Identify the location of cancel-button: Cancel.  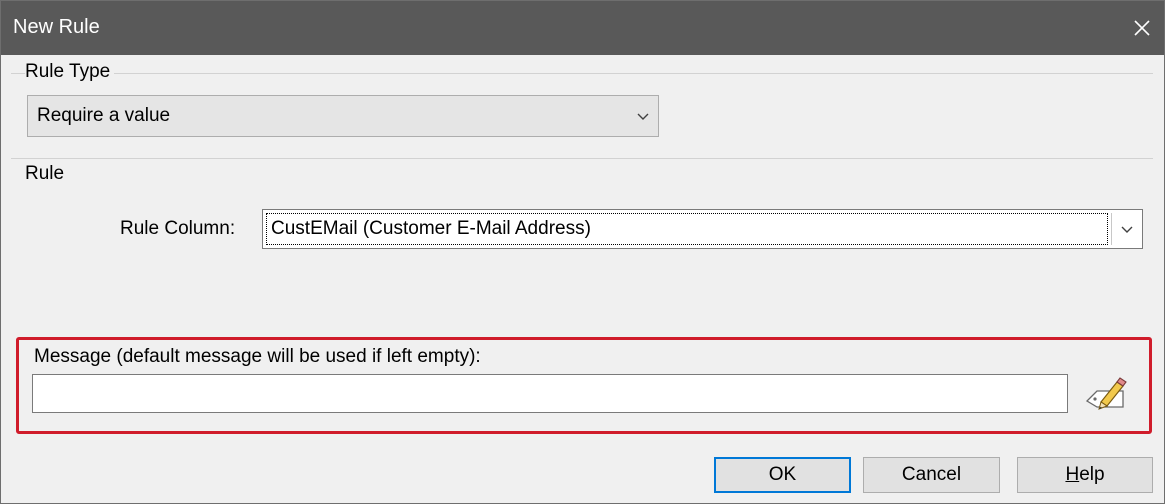
(931, 475).